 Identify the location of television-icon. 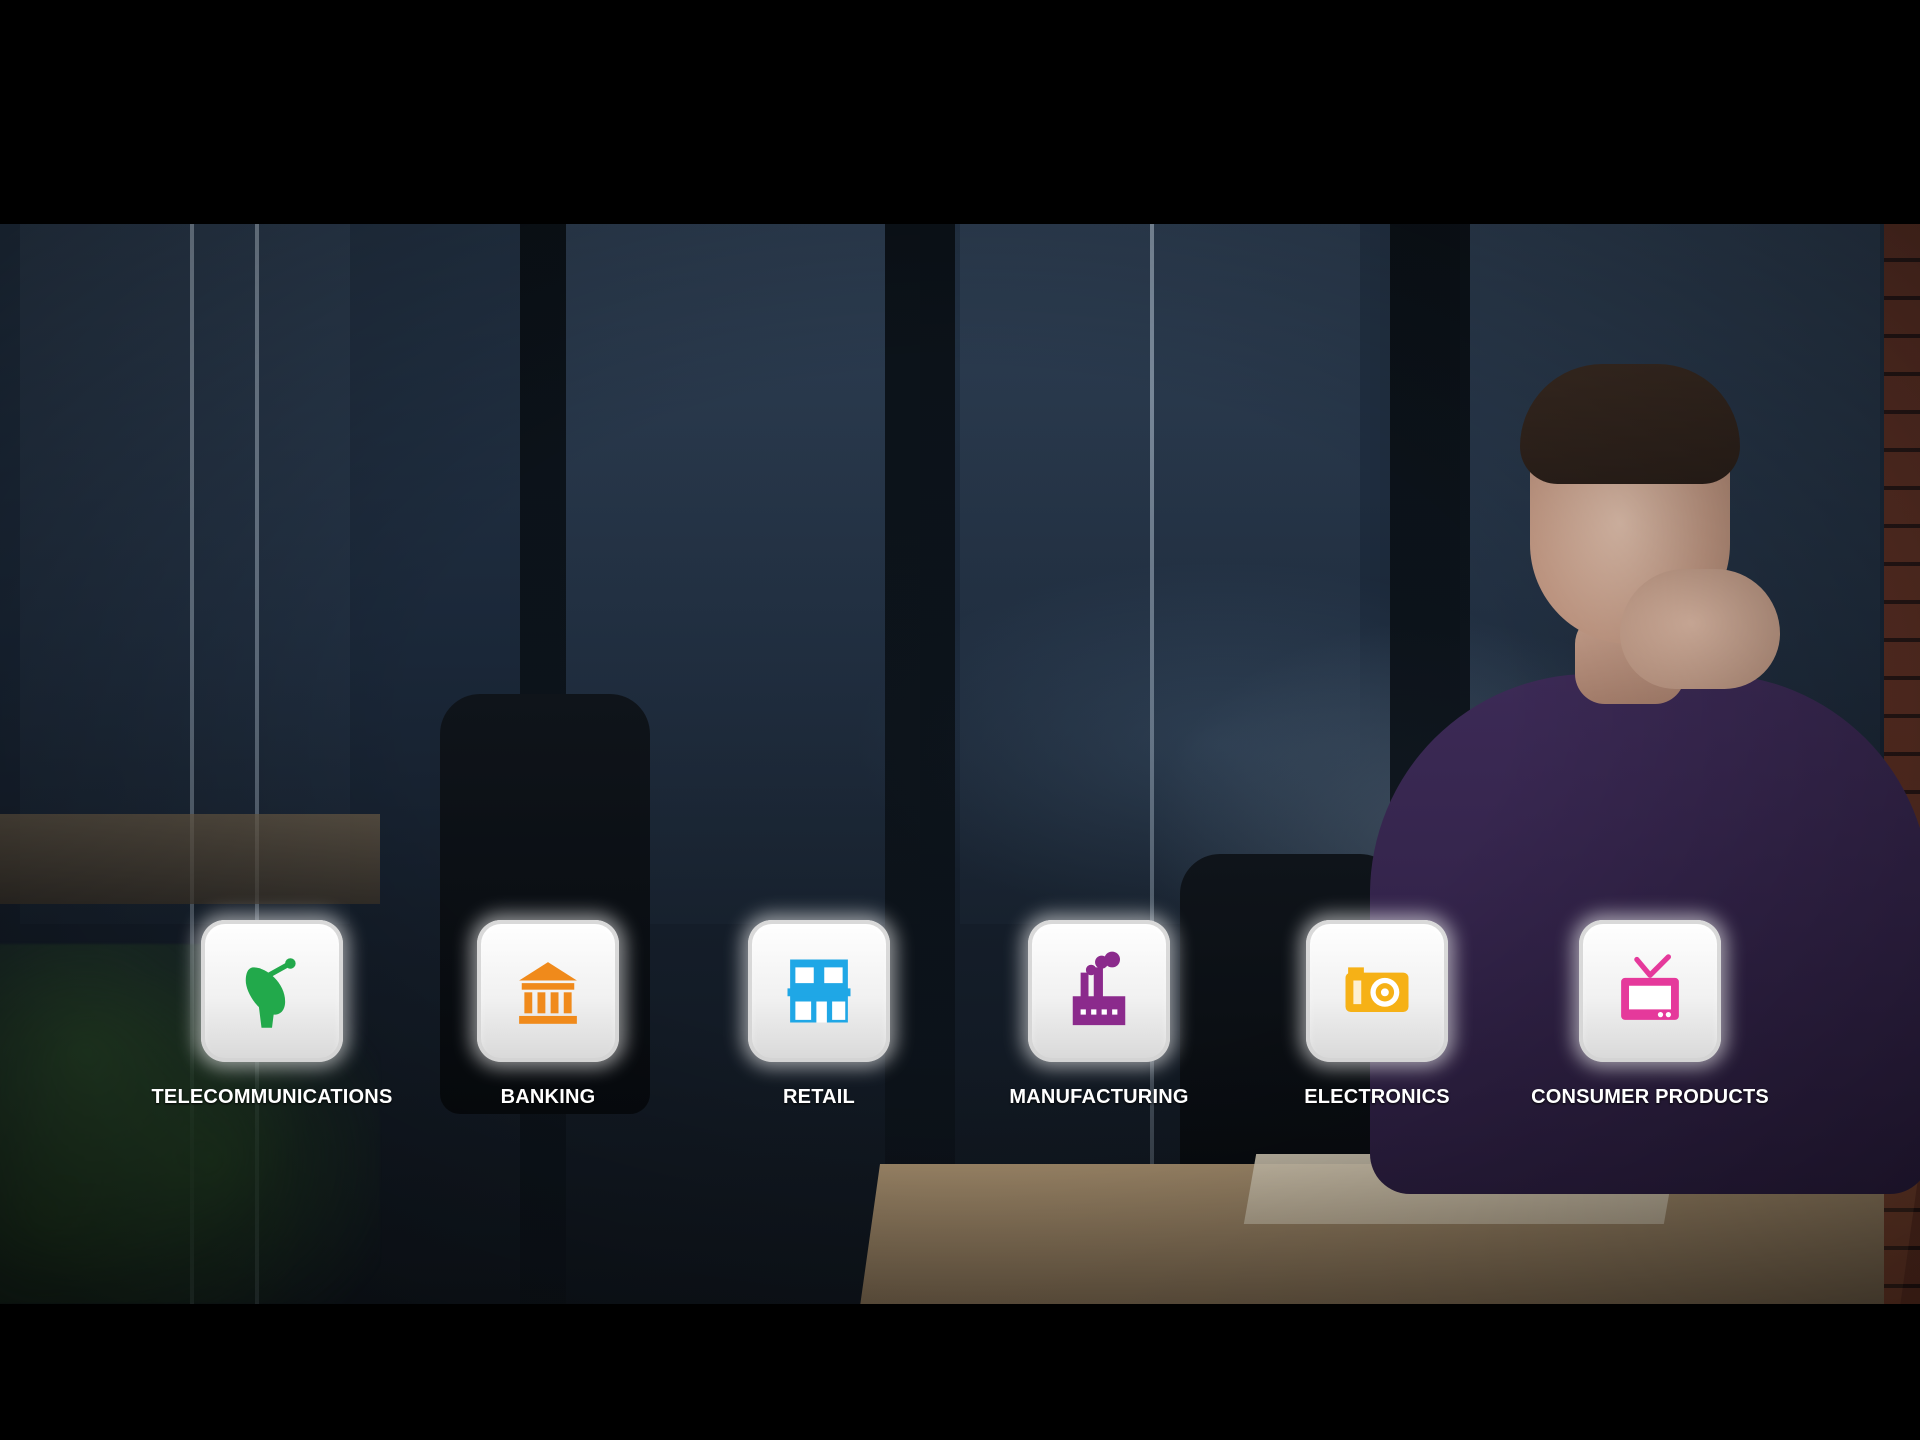
(1650, 991).